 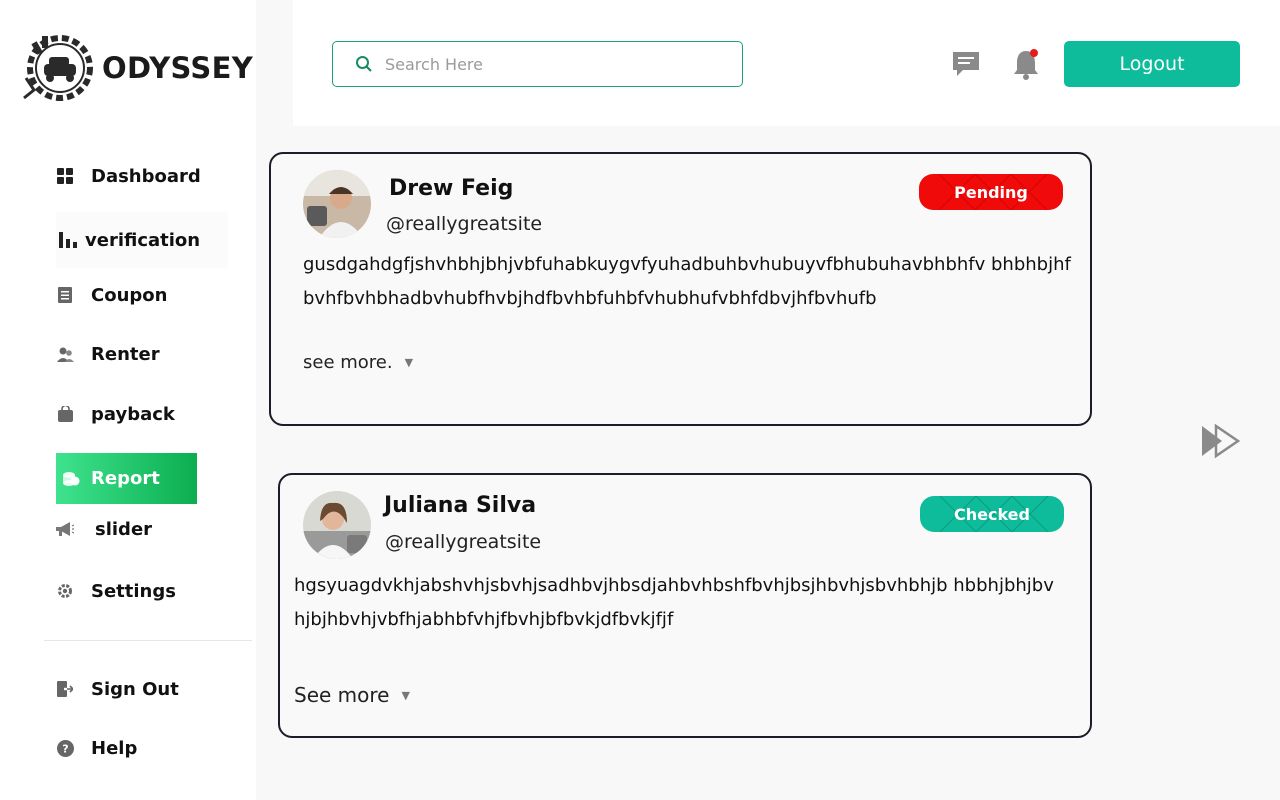 I want to click on users-icon, so click(x=65, y=354).